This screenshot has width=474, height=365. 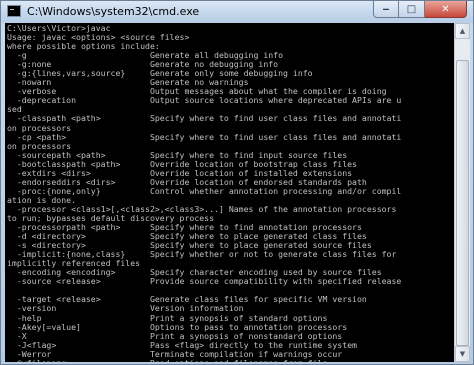 I want to click on vertical-scrollbar: ▲ ▼, so click(x=462, y=192).